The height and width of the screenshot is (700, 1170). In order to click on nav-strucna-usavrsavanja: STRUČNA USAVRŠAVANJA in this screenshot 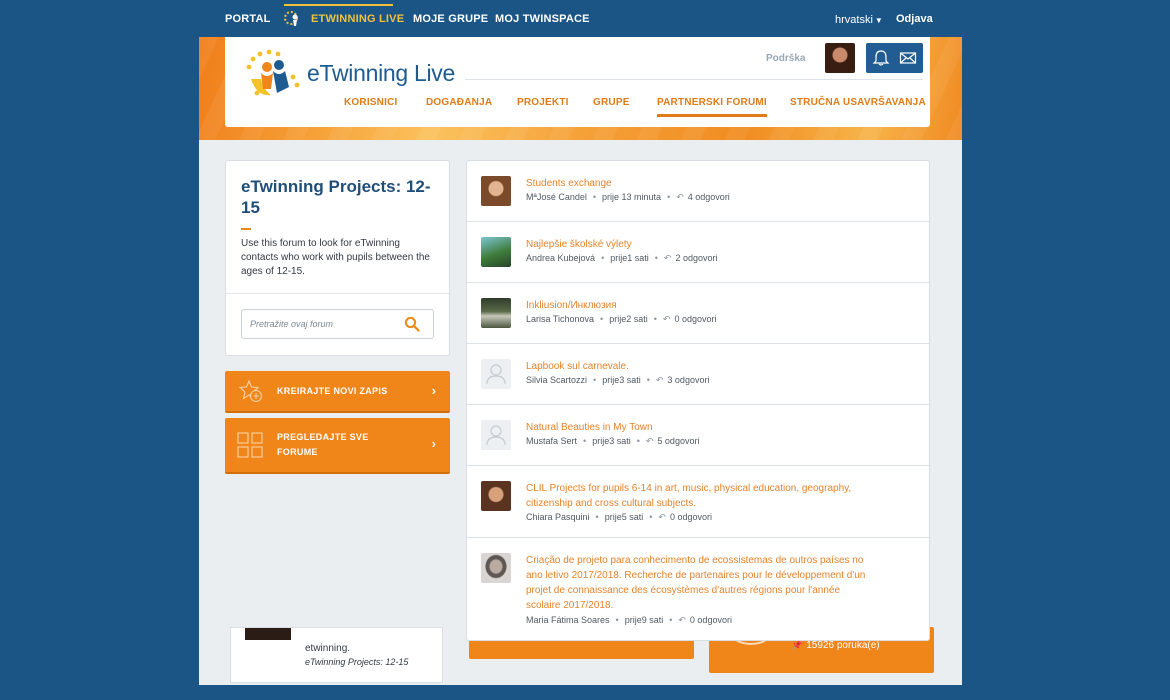, I will do `click(858, 102)`.